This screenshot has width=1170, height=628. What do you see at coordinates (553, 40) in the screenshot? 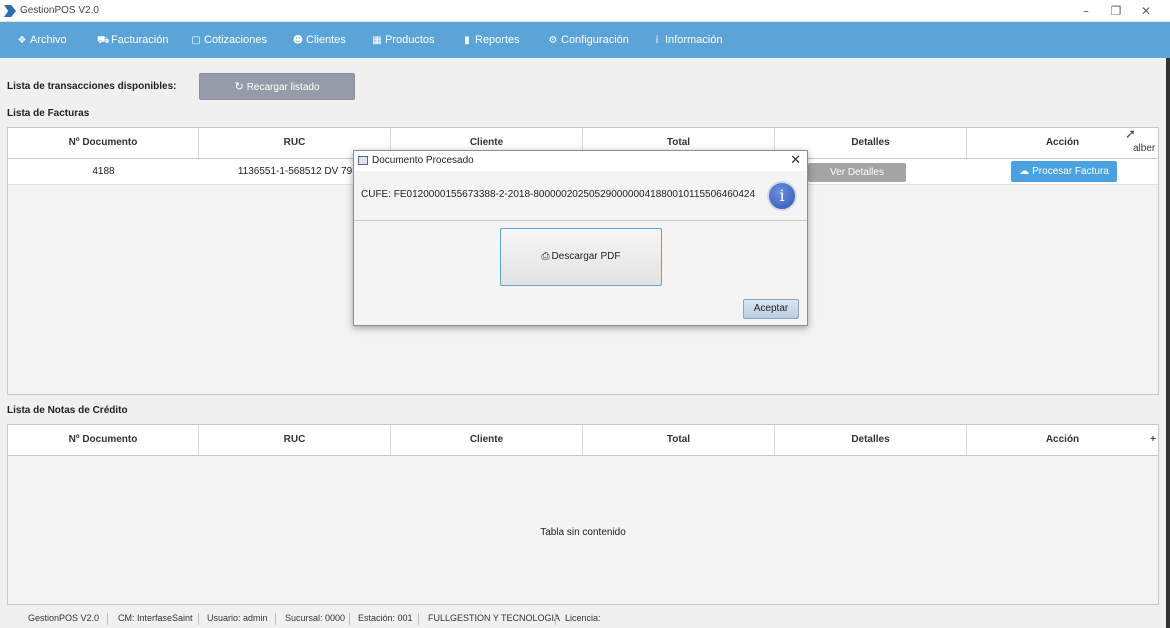
I see `gear-icon: ⚙` at bounding box center [553, 40].